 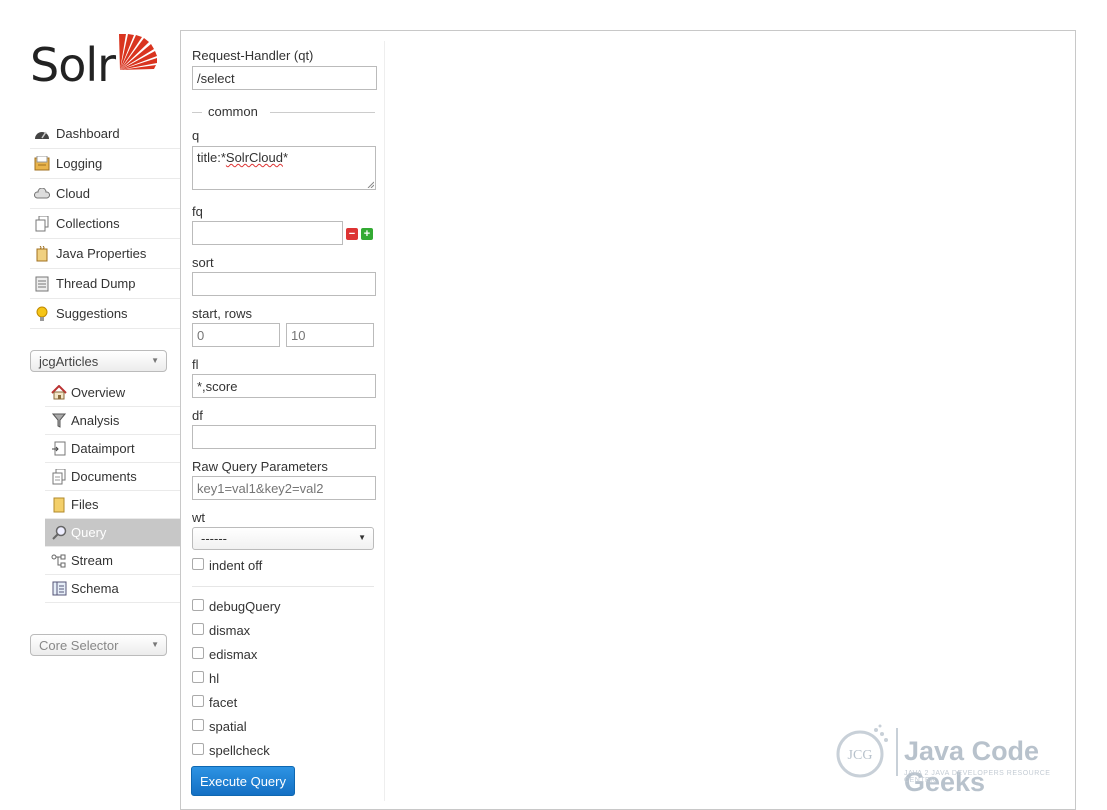 I want to click on nav-dashboard: Dashboard, so click(x=105, y=134).